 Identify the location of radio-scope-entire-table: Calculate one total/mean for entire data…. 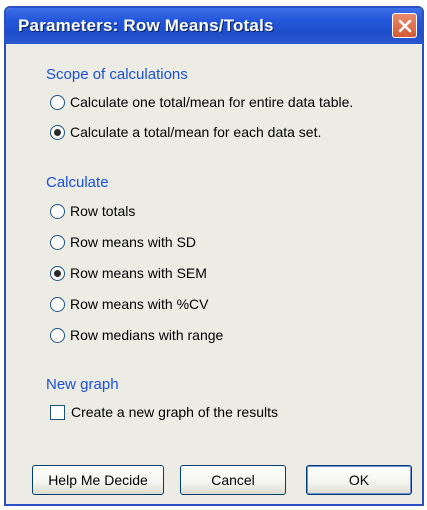
(201, 102).